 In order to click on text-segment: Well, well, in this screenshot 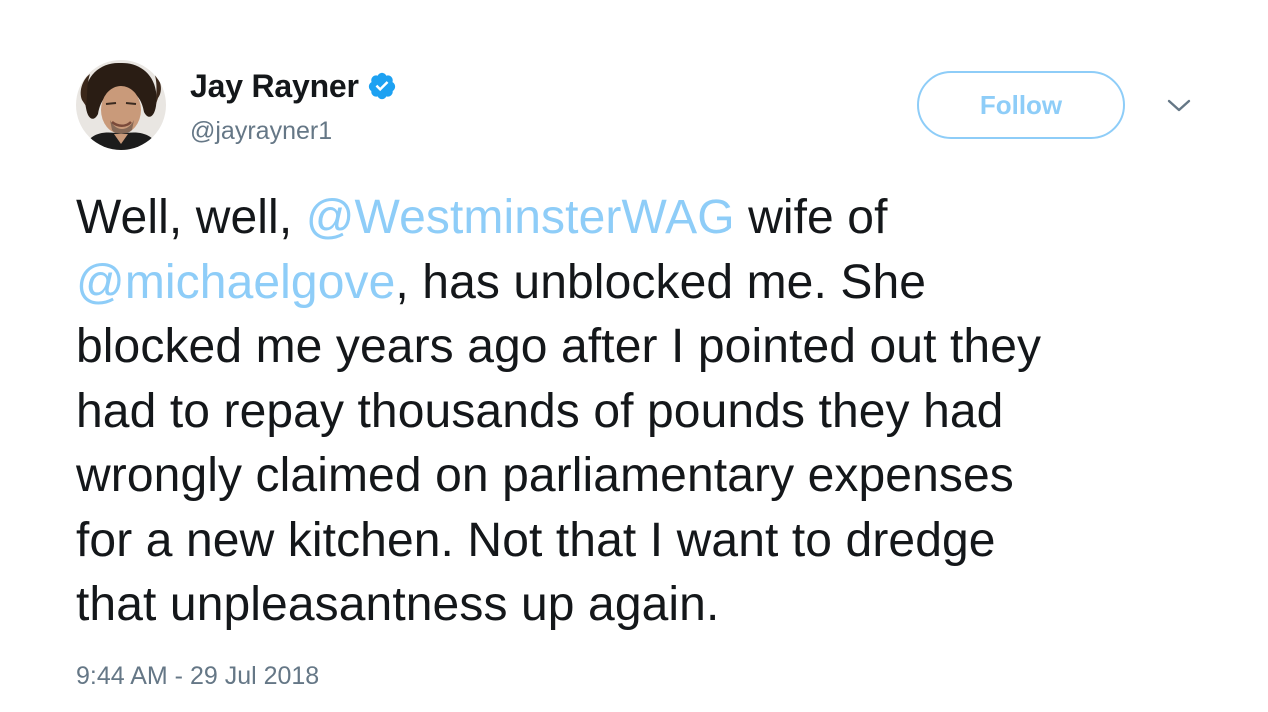, I will do `click(191, 217)`.